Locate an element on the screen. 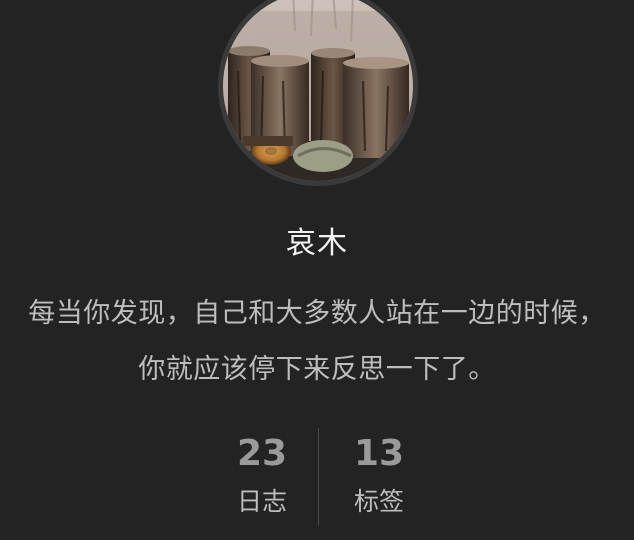 The height and width of the screenshot is (540, 634). posts-label: 日志 is located at coordinates (261, 501).